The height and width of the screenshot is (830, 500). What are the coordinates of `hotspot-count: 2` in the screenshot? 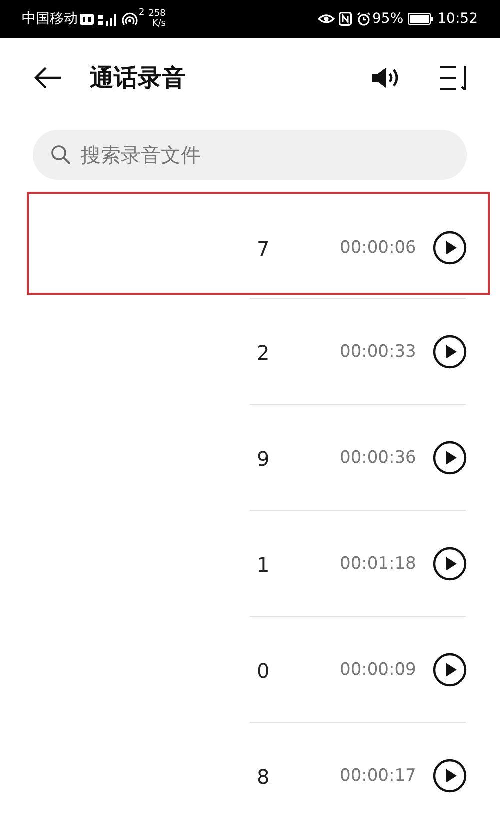 It's located at (142, 13).